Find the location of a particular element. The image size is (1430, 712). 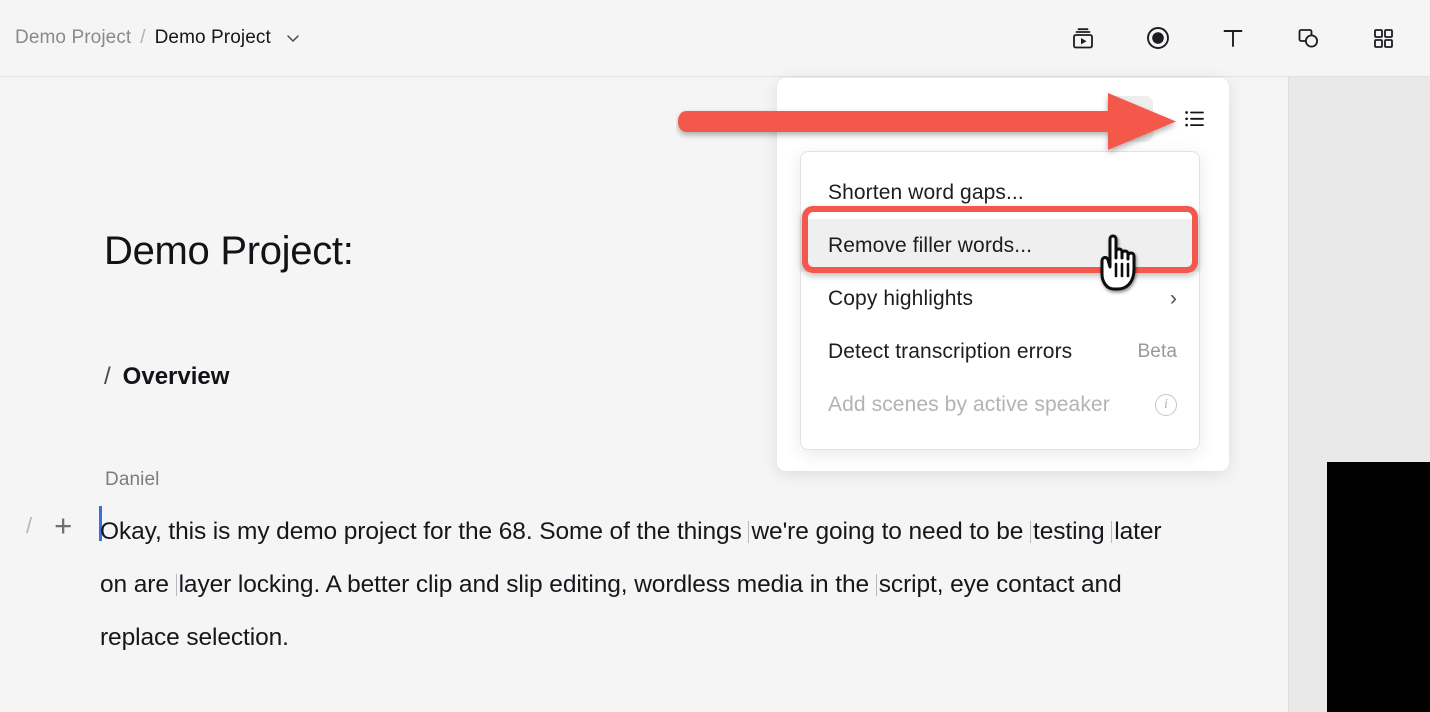

text-icon is located at coordinates (1233, 38).